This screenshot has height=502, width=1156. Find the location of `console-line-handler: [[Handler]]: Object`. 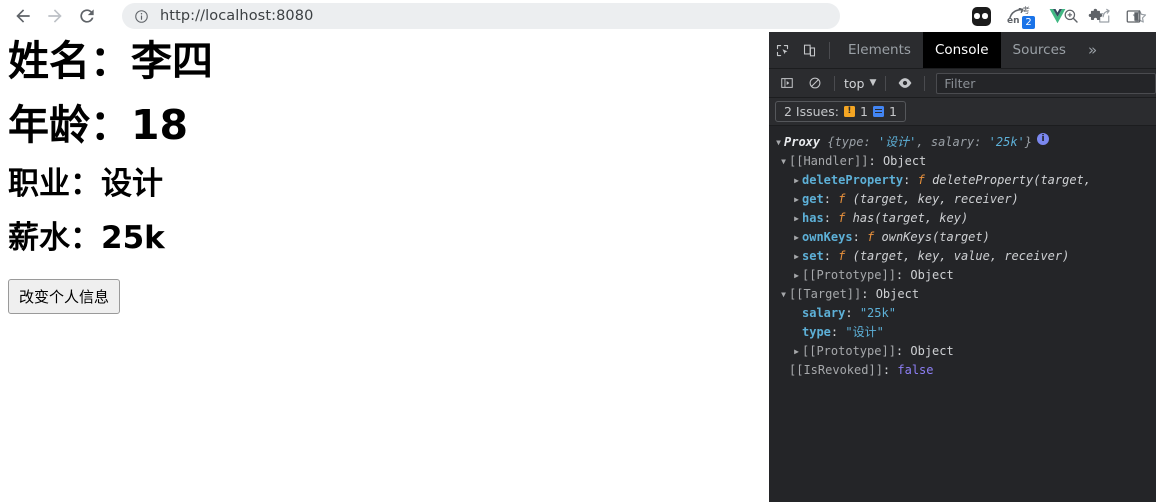

console-line-handler: [[Handler]]: Object is located at coordinates (962, 161).